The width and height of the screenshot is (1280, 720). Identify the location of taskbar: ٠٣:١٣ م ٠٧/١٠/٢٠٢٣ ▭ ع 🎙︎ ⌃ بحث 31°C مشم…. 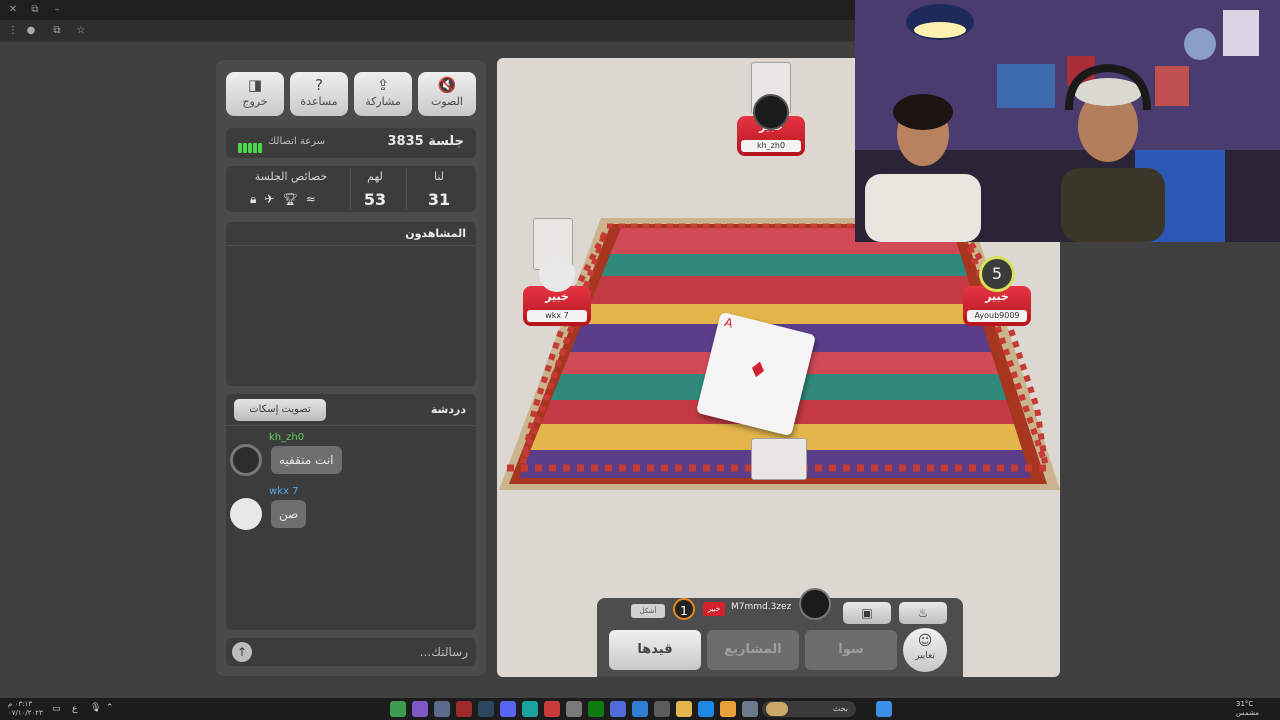
(640, 709).